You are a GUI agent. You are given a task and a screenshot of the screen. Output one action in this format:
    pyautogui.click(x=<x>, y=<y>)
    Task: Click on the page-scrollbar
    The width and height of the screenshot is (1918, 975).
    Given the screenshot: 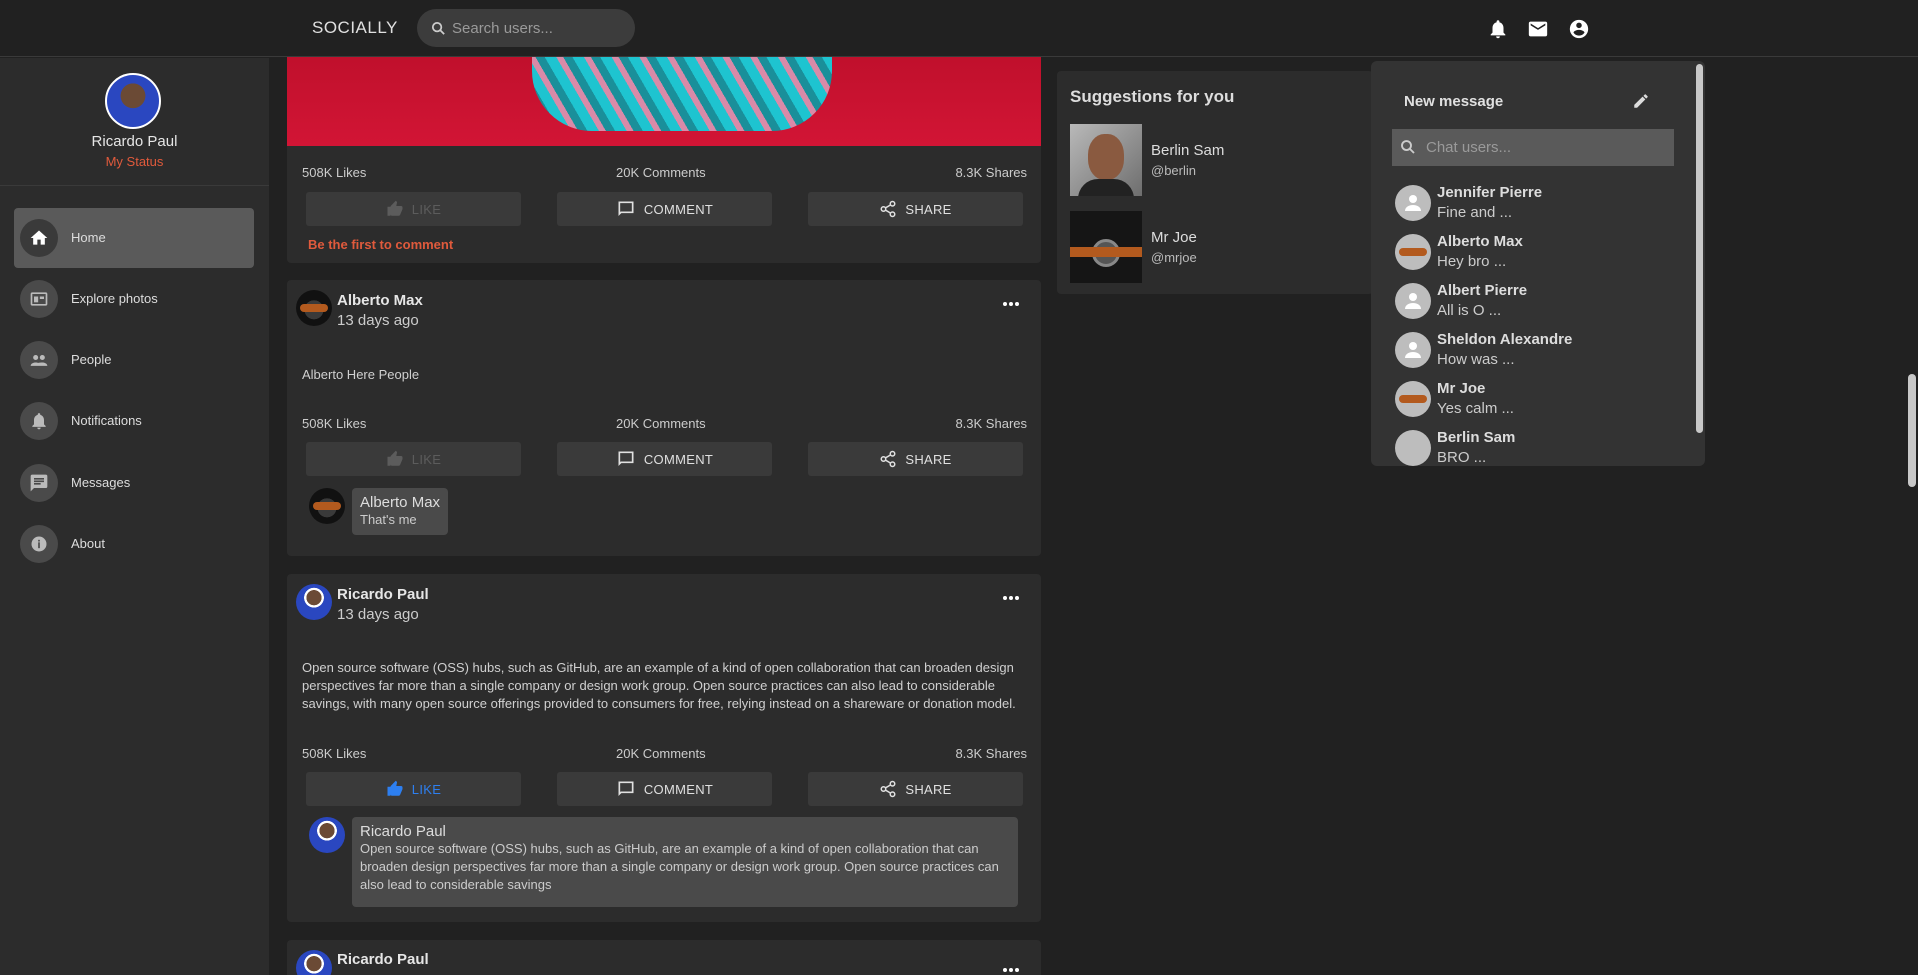 What is the action you would take?
    pyautogui.click(x=1912, y=430)
    